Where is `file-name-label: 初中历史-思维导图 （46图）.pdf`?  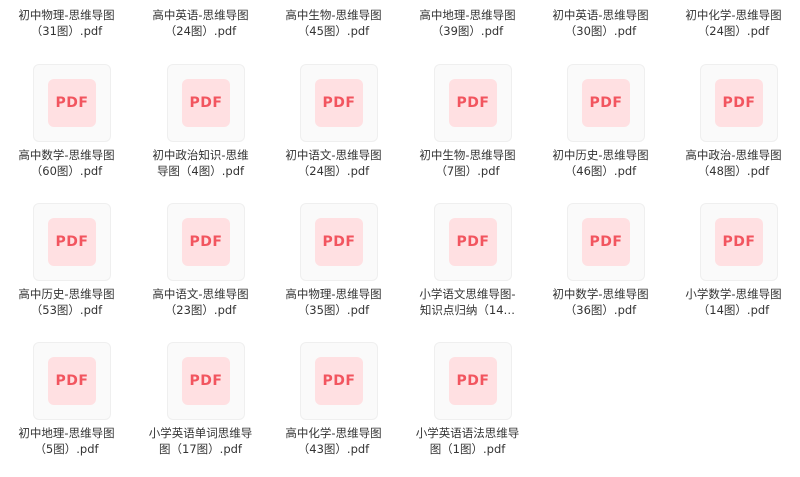 file-name-label: 初中历史-思维导图 （46图）.pdf is located at coordinates (600, 163).